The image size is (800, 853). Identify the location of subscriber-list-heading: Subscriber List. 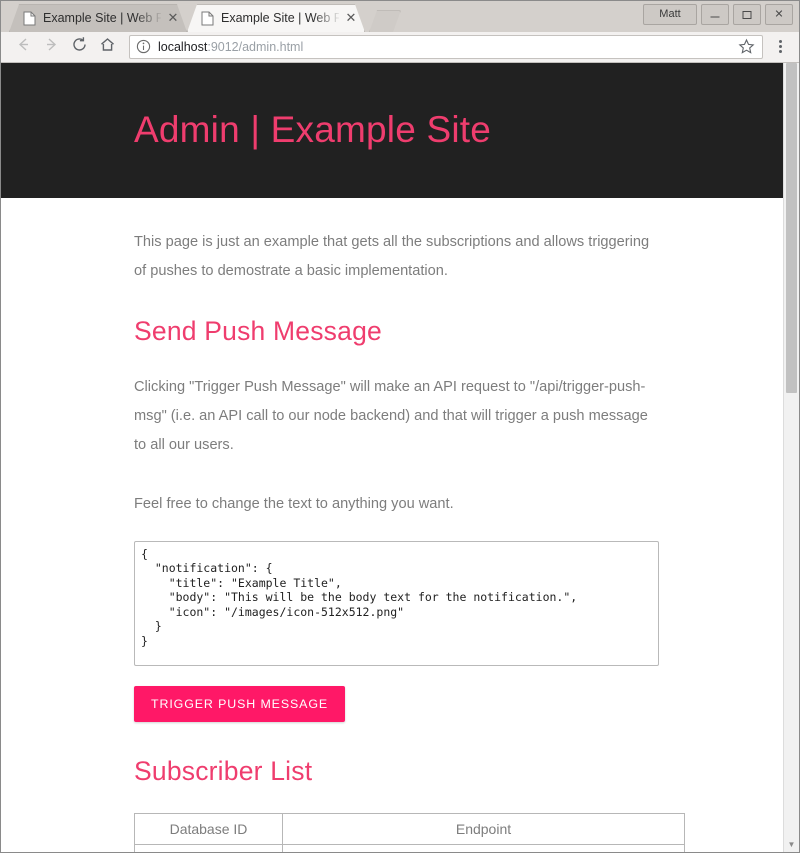
(223, 770).